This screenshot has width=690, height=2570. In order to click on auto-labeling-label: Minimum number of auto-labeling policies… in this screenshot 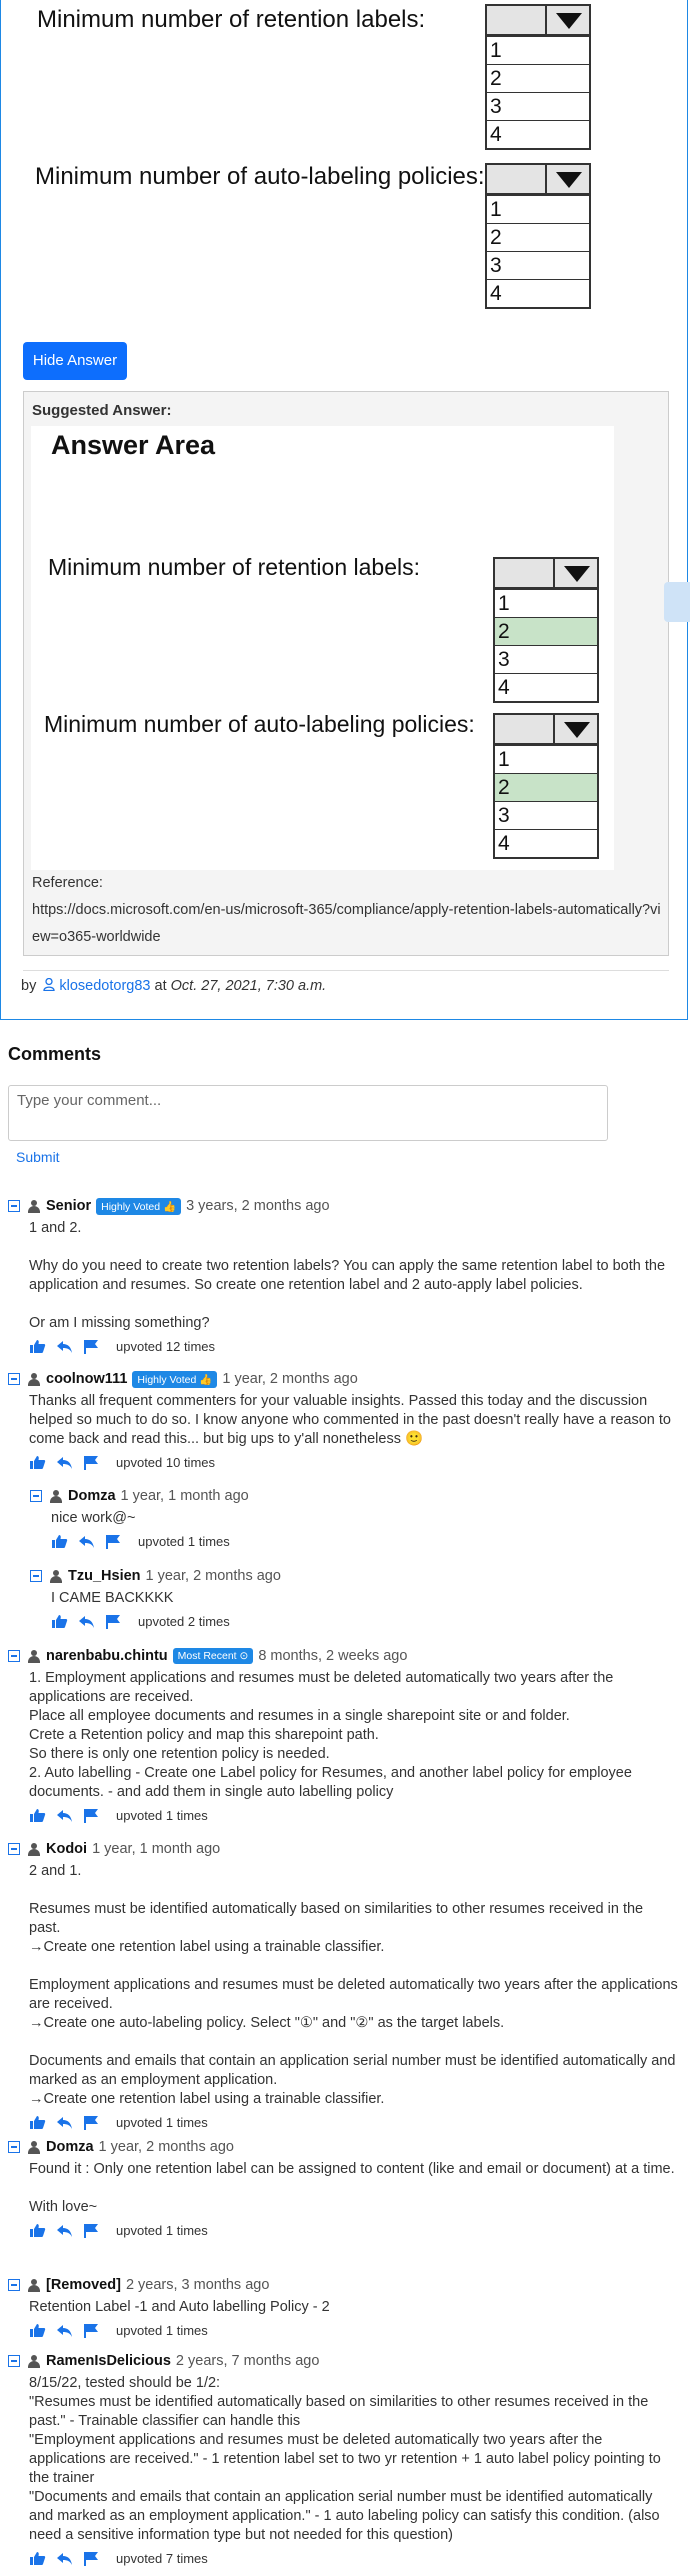, I will do `click(260, 176)`.